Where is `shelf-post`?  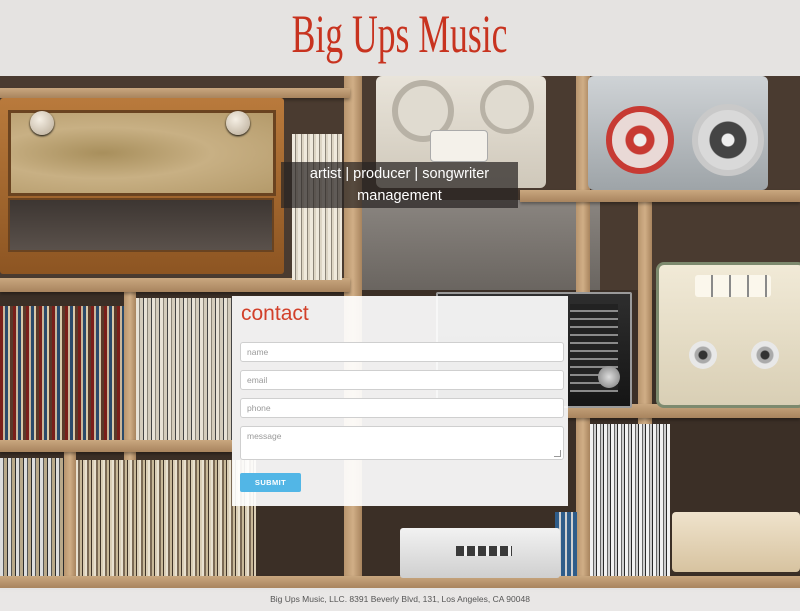
shelf-post is located at coordinates (70, 519).